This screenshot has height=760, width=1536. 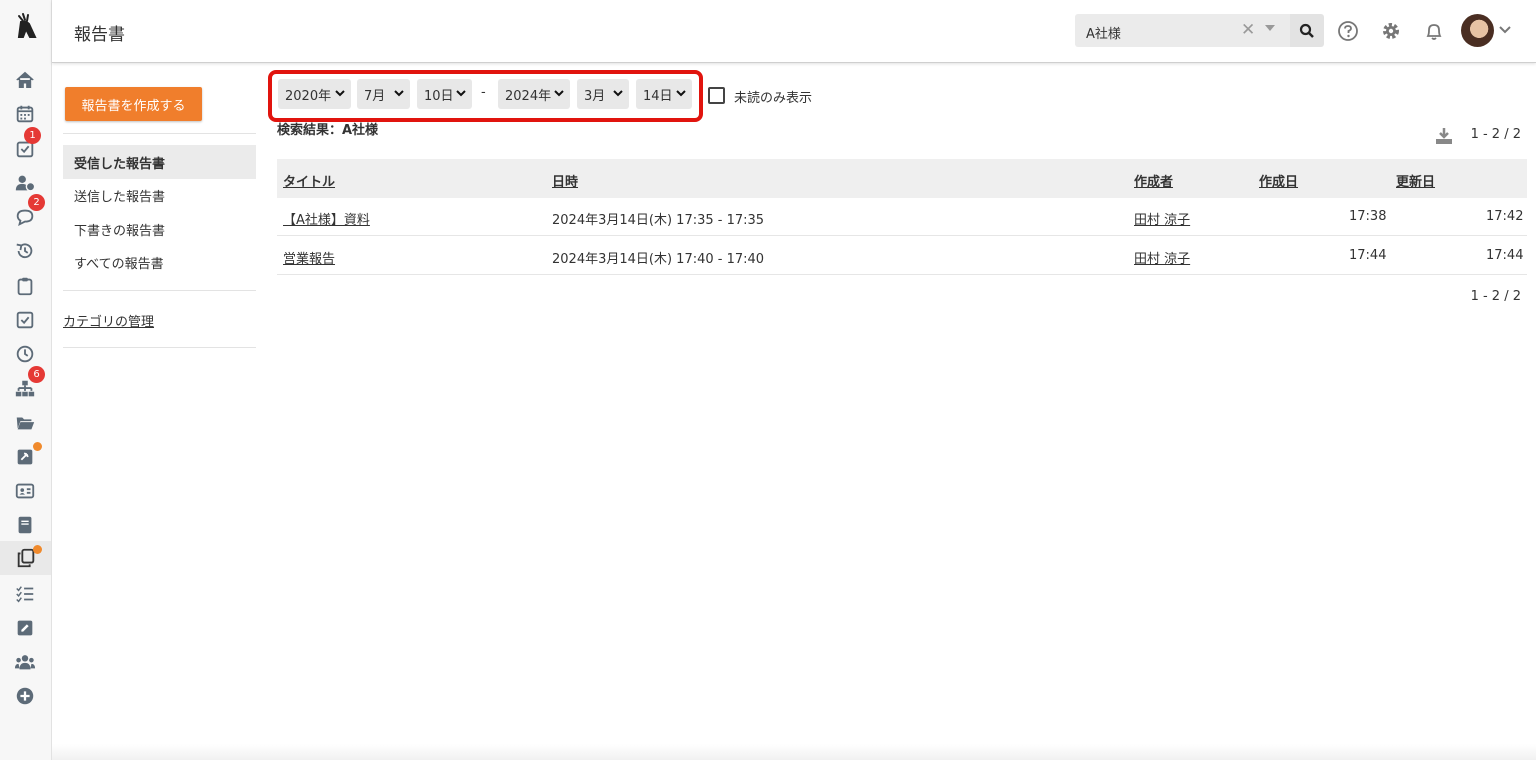 What do you see at coordinates (37, 446) in the screenshot?
I see `phone-note-dot` at bounding box center [37, 446].